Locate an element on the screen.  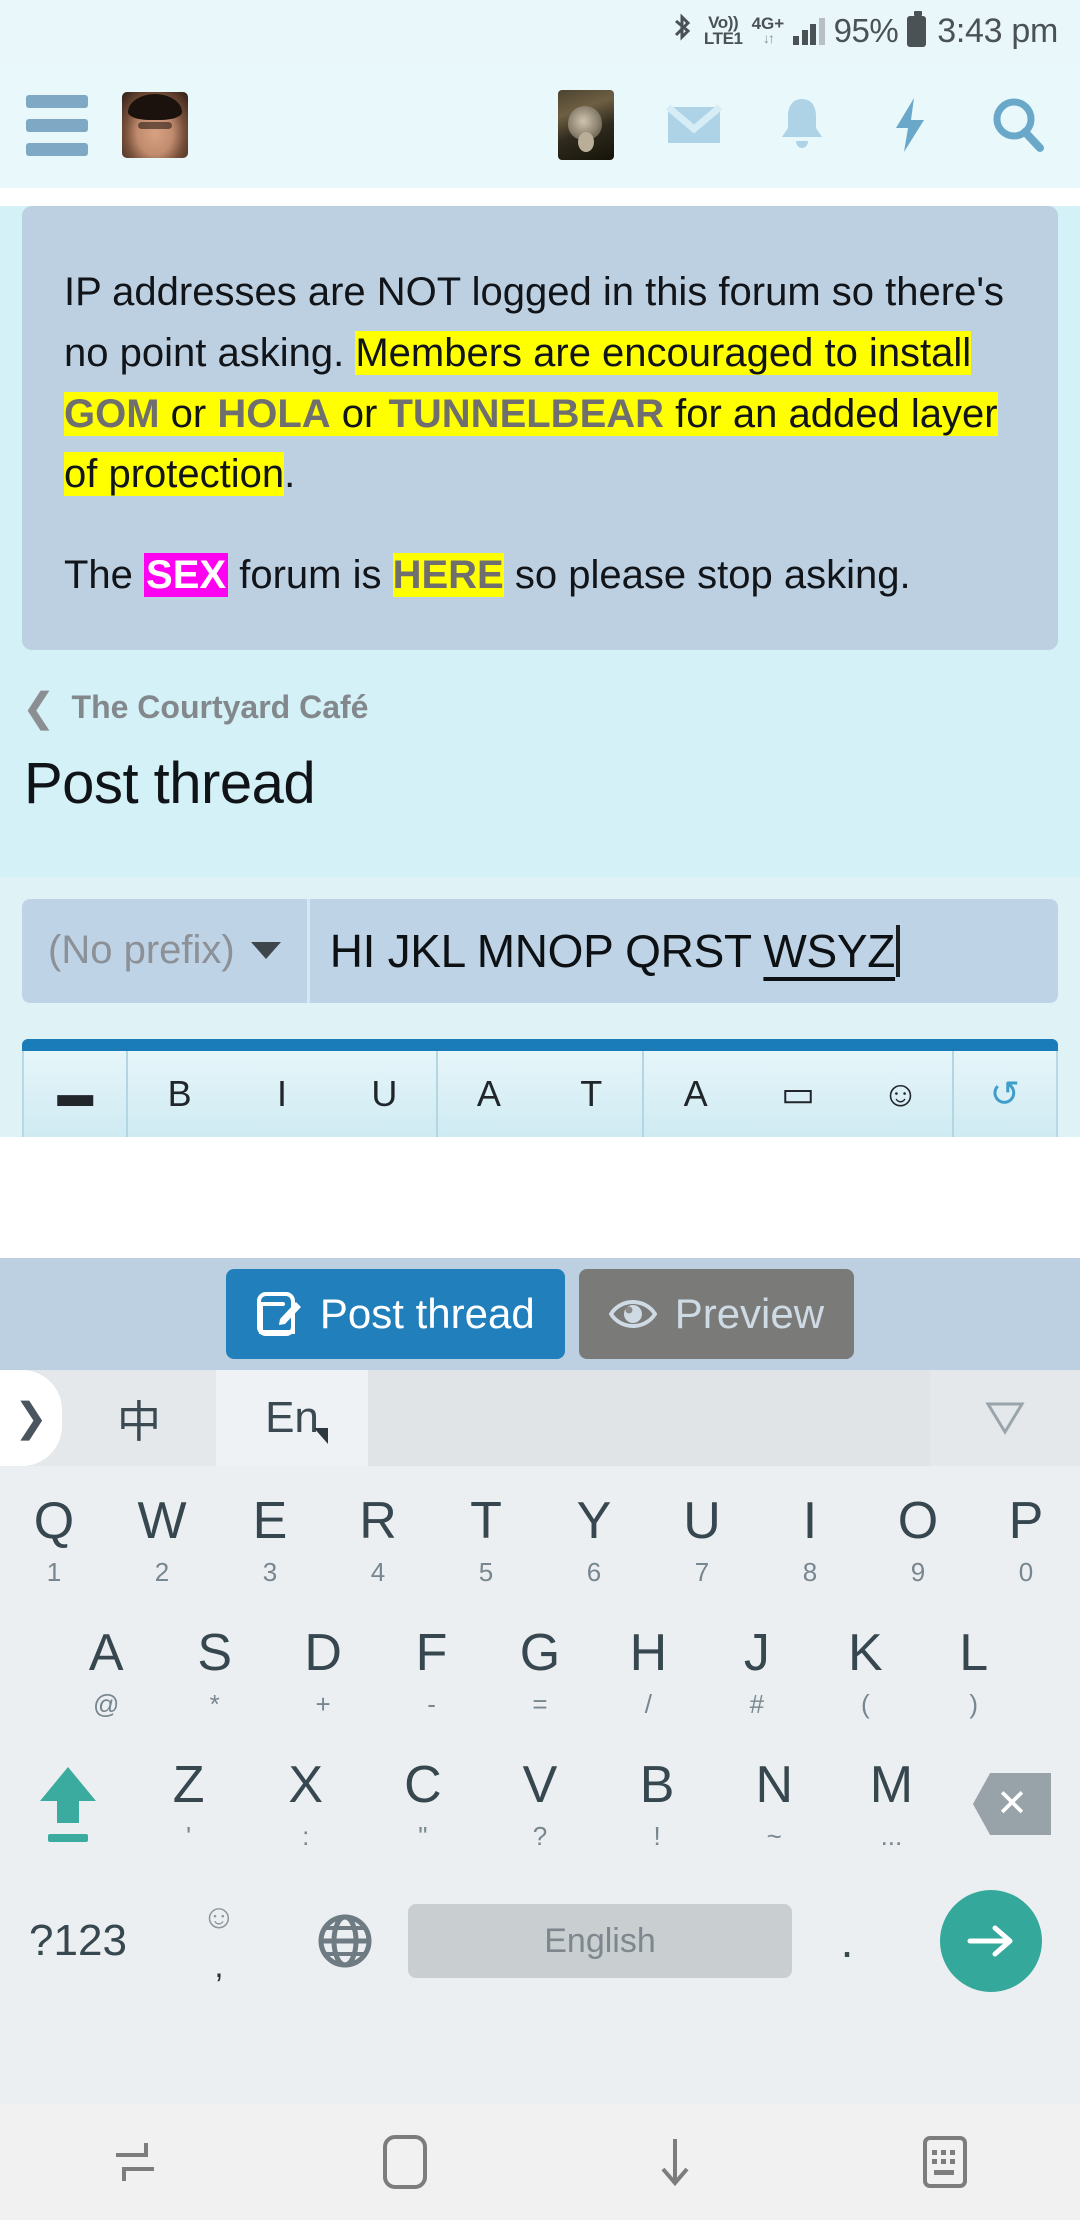
key-p: P0 is located at coordinates (1026, 1540).